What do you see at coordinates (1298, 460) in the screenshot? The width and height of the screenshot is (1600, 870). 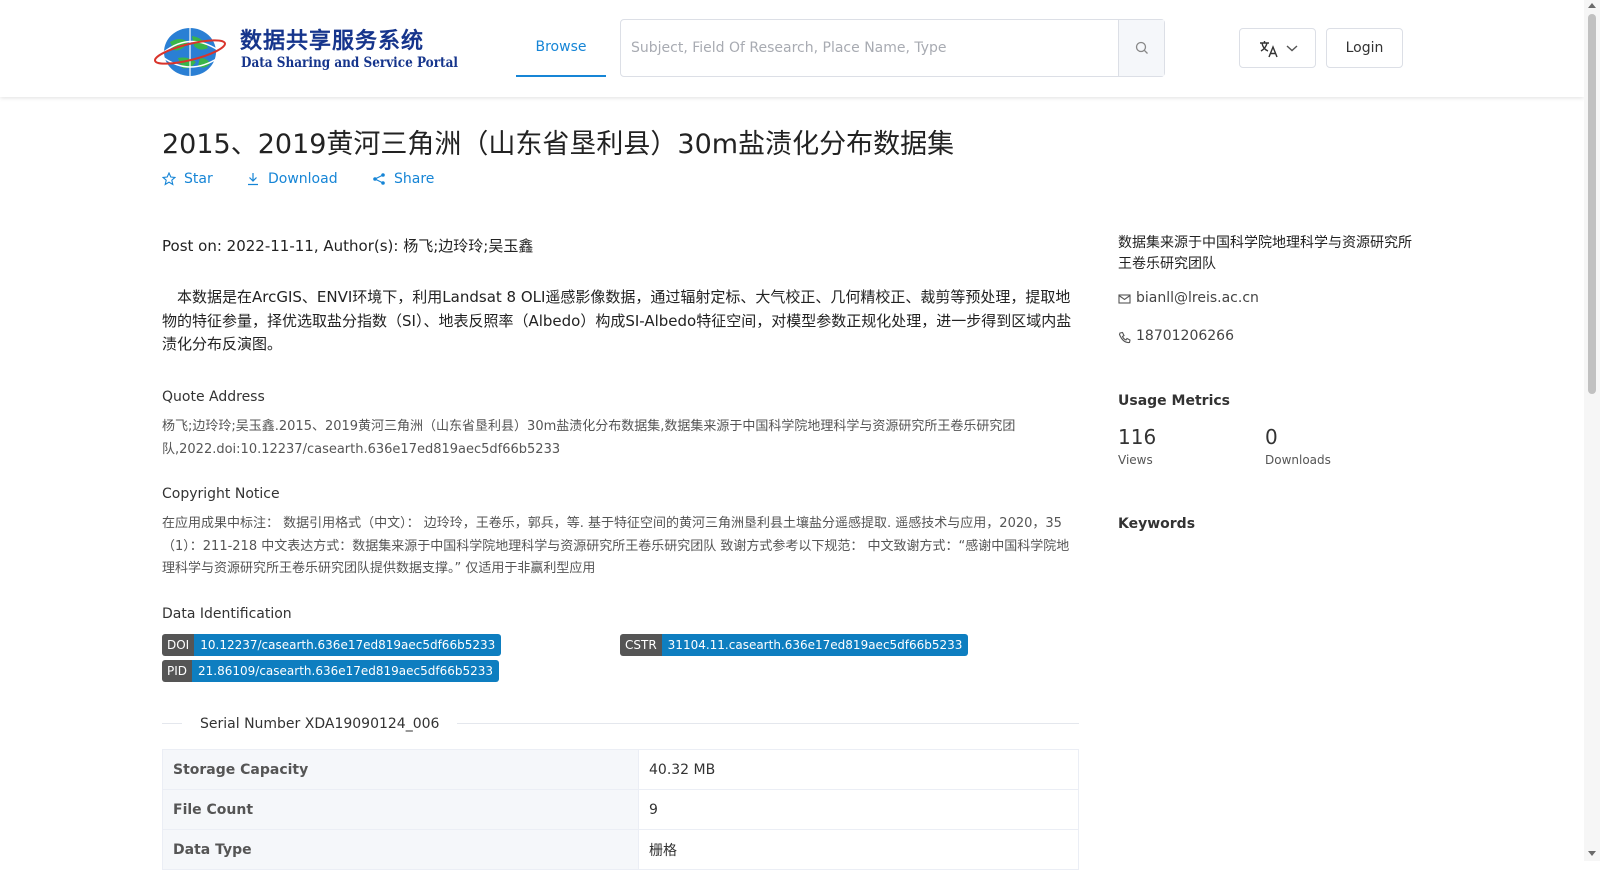 I see `downloads-label: Downloads` at bounding box center [1298, 460].